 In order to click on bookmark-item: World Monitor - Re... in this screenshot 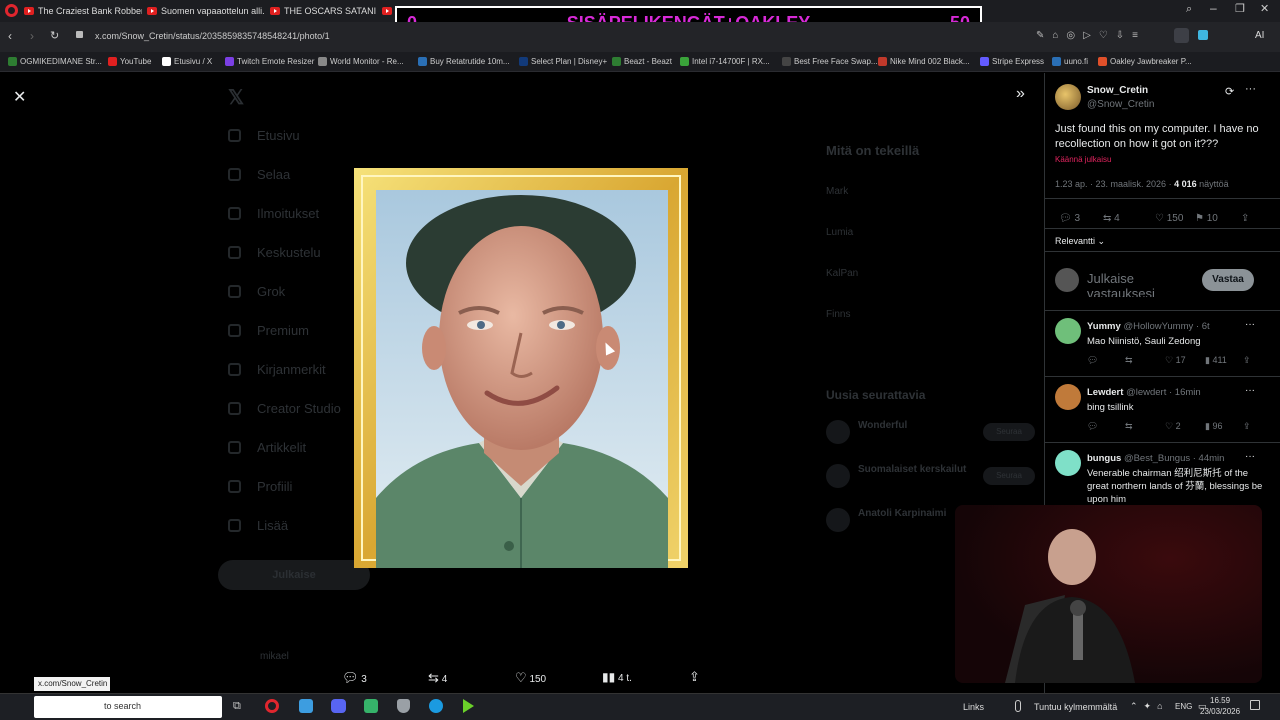, I will do `click(361, 62)`.